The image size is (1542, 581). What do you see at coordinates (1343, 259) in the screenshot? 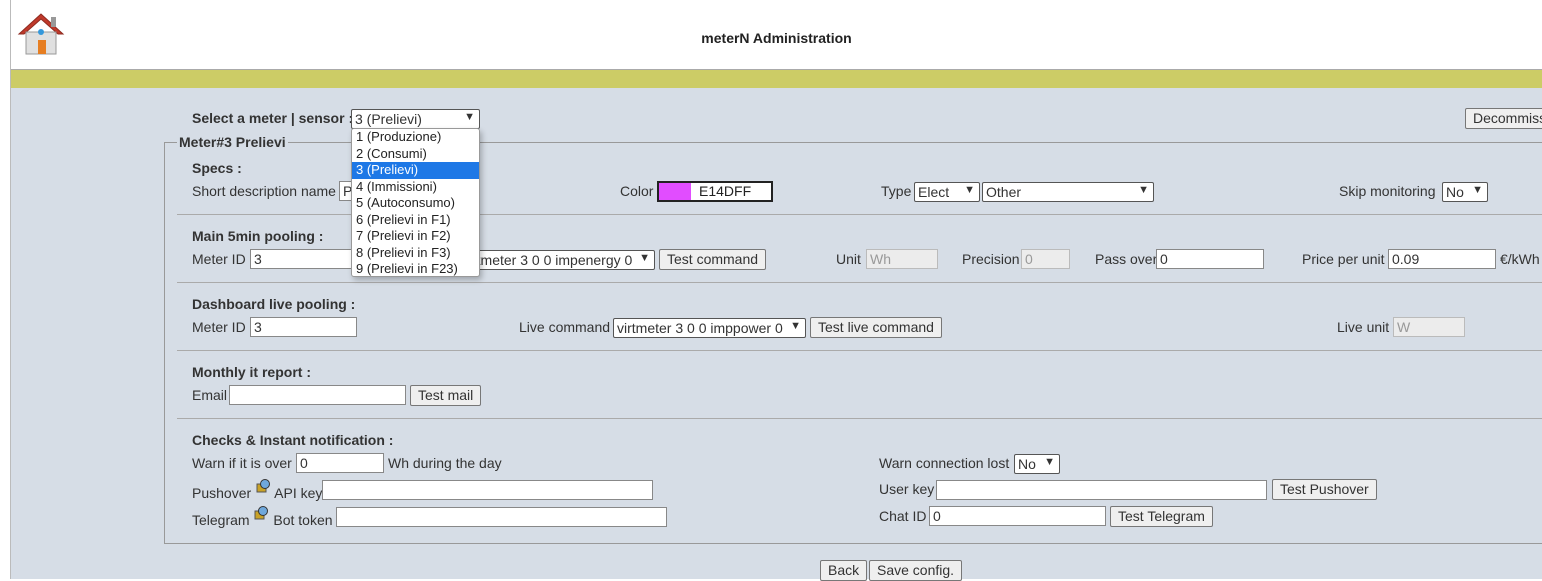
I see `price-label: Price per unit` at bounding box center [1343, 259].